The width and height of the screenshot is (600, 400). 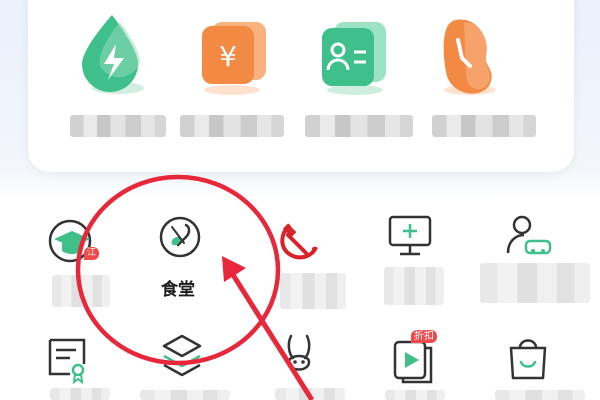 I want to click on grid-item-campus: 江, so click(x=75, y=260).